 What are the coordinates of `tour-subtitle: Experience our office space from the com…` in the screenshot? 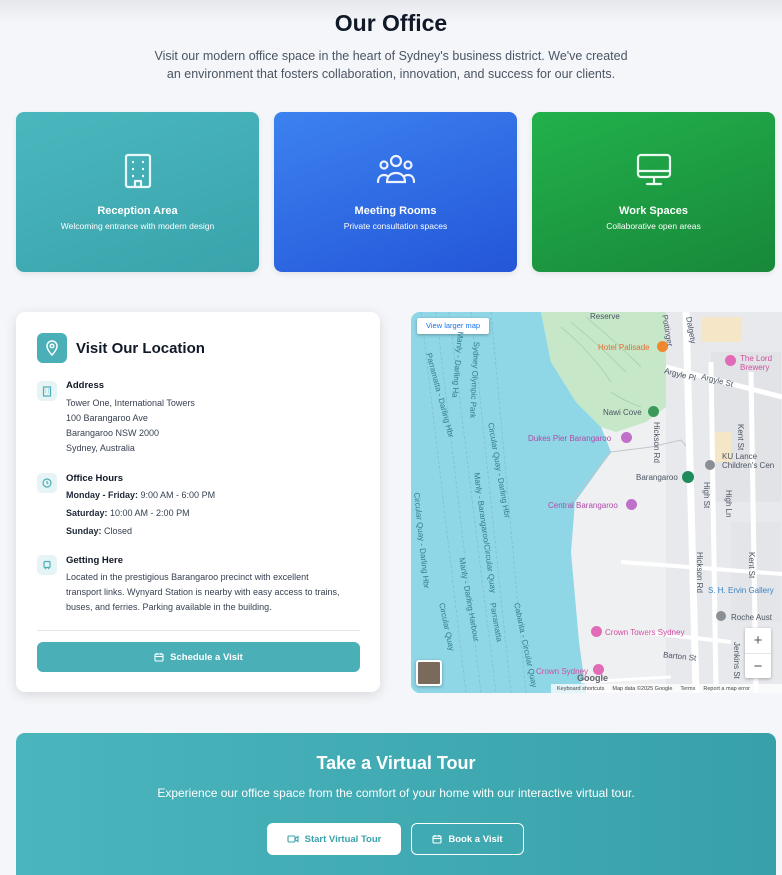 It's located at (396, 793).